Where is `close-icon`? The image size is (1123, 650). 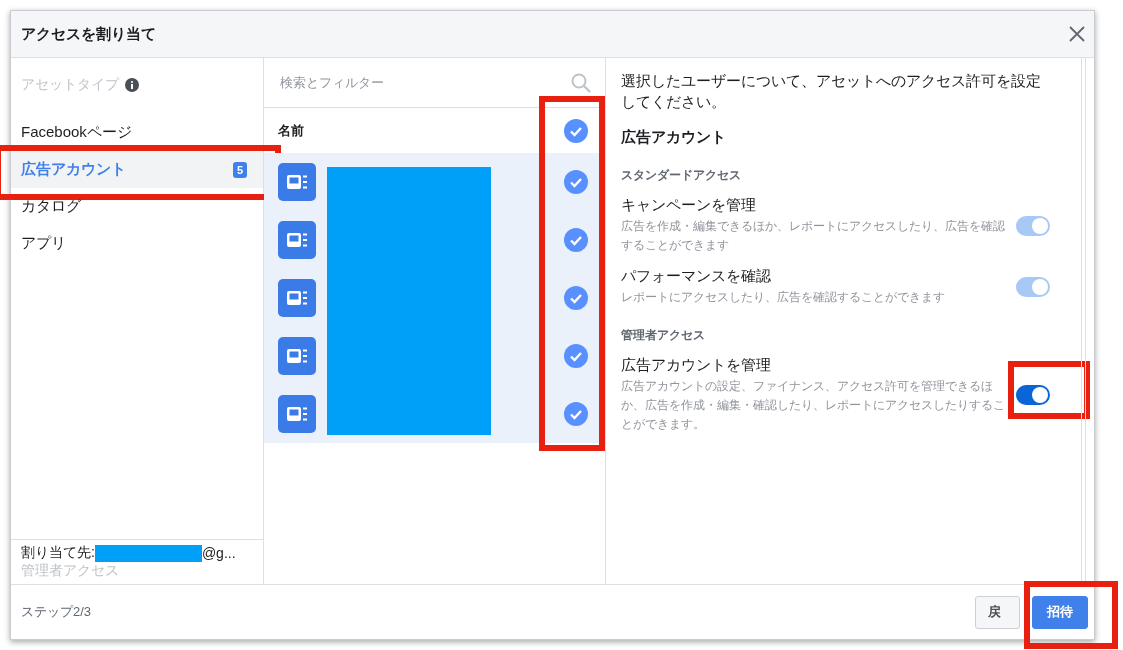
close-icon is located at coordinates (1077, 34).